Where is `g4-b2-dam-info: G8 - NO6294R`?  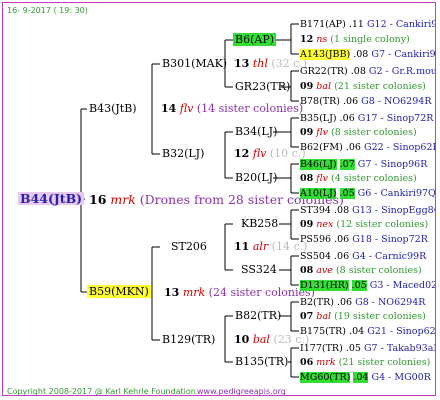 g4-b2-dam-info: G8 - NO6294R is located at coordinates (396, 101).